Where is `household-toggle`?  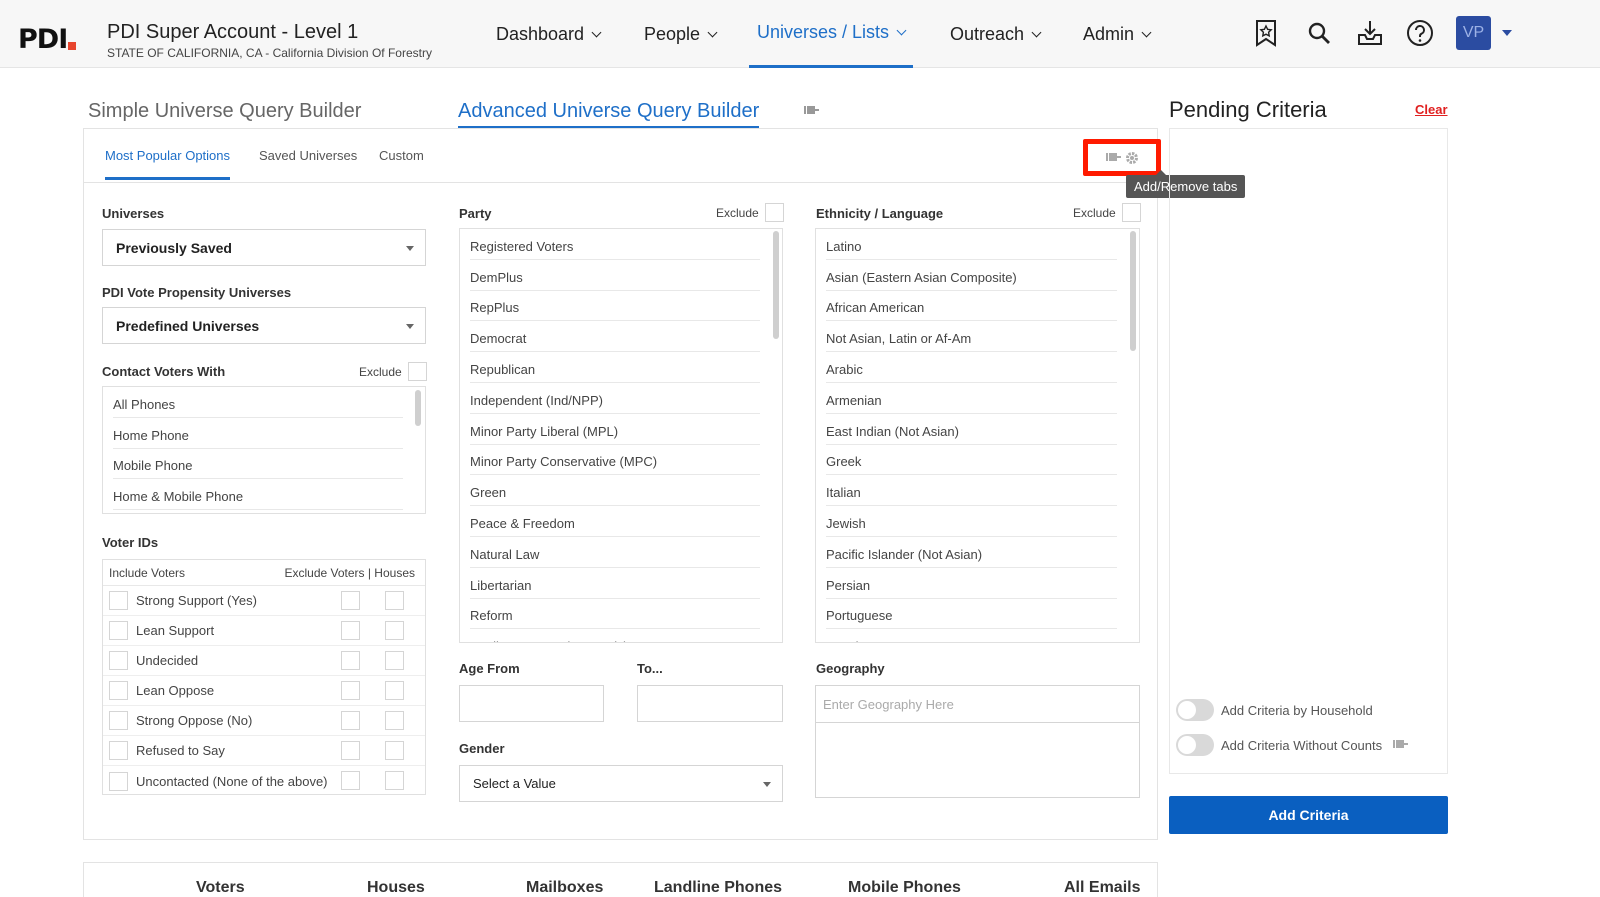
household-toggle is located at coordinates (1195, 710).